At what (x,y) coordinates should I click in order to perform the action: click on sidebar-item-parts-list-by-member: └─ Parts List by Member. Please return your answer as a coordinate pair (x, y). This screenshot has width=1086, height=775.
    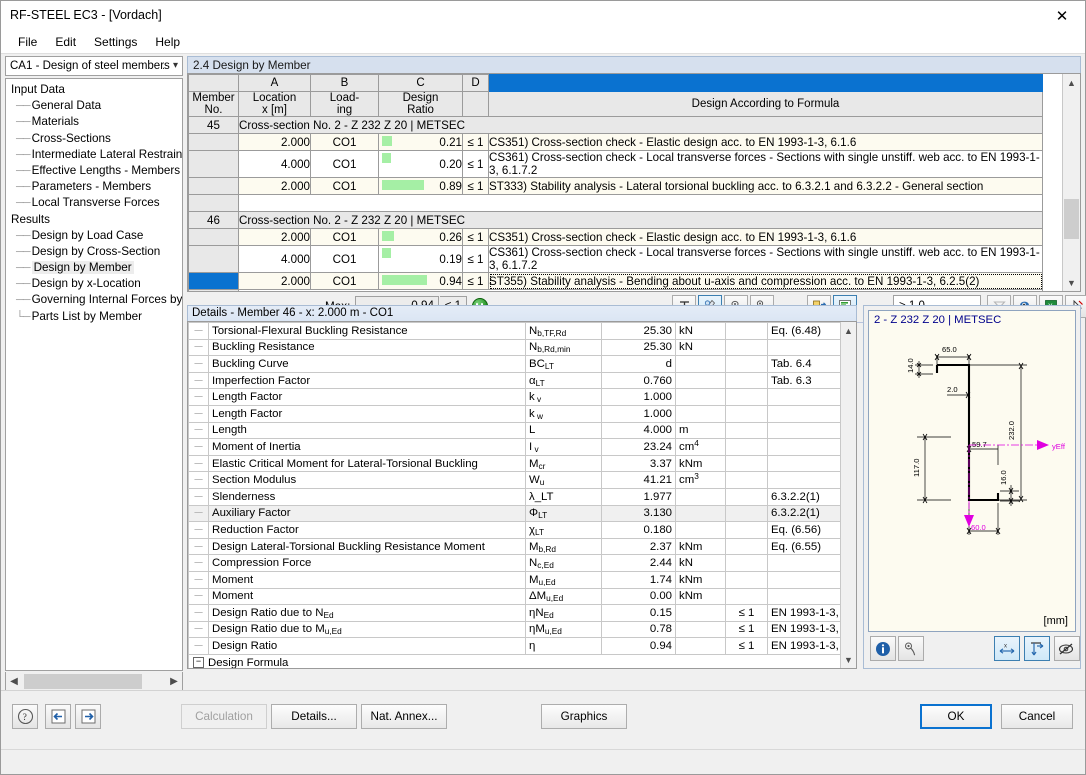
    Looking at the image, I should click on (94, 317).